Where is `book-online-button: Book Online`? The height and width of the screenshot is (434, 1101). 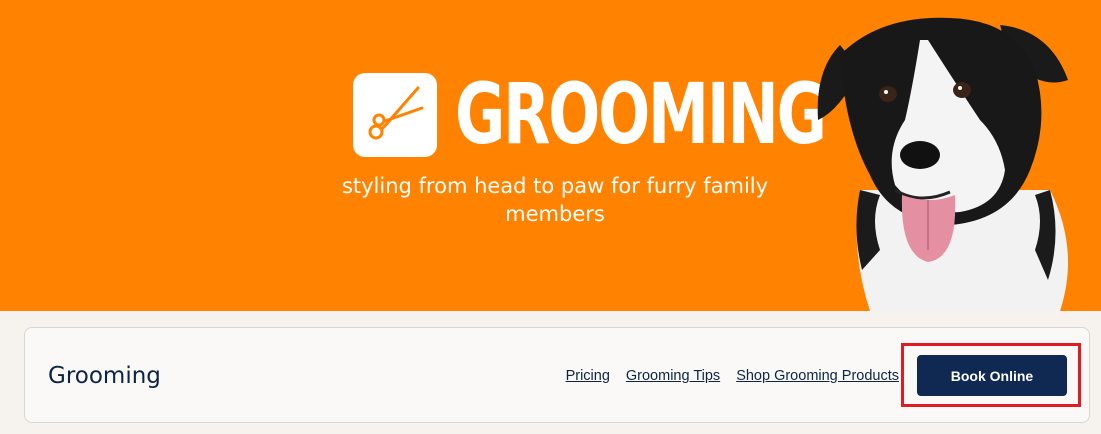
book-online-button: Book Online is located at coordinates (992, 375).